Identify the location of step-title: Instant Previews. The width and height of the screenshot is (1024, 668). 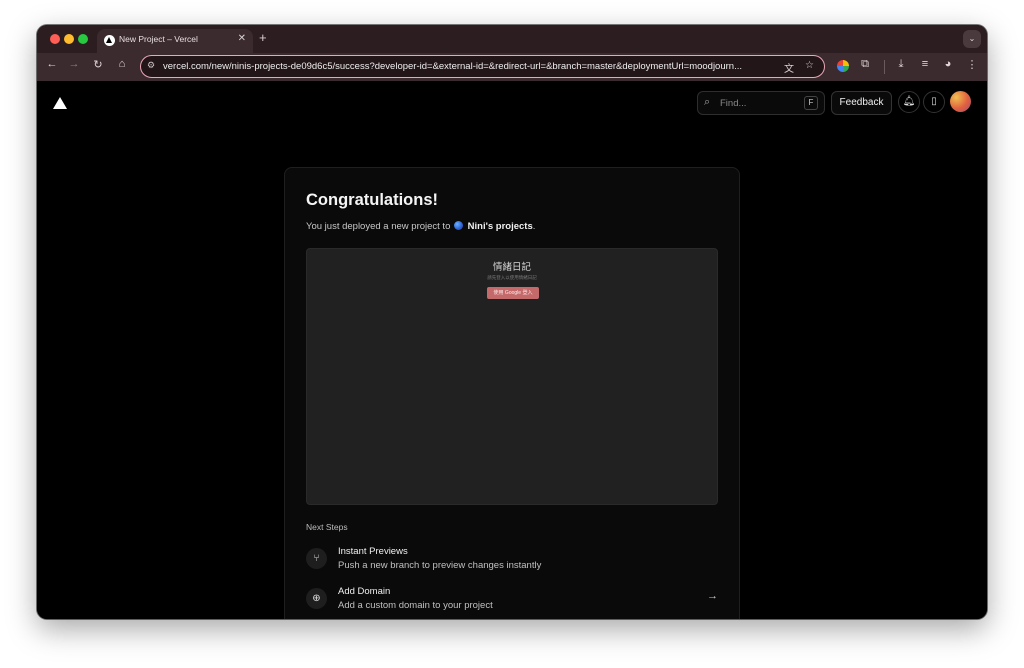
(373, 551).